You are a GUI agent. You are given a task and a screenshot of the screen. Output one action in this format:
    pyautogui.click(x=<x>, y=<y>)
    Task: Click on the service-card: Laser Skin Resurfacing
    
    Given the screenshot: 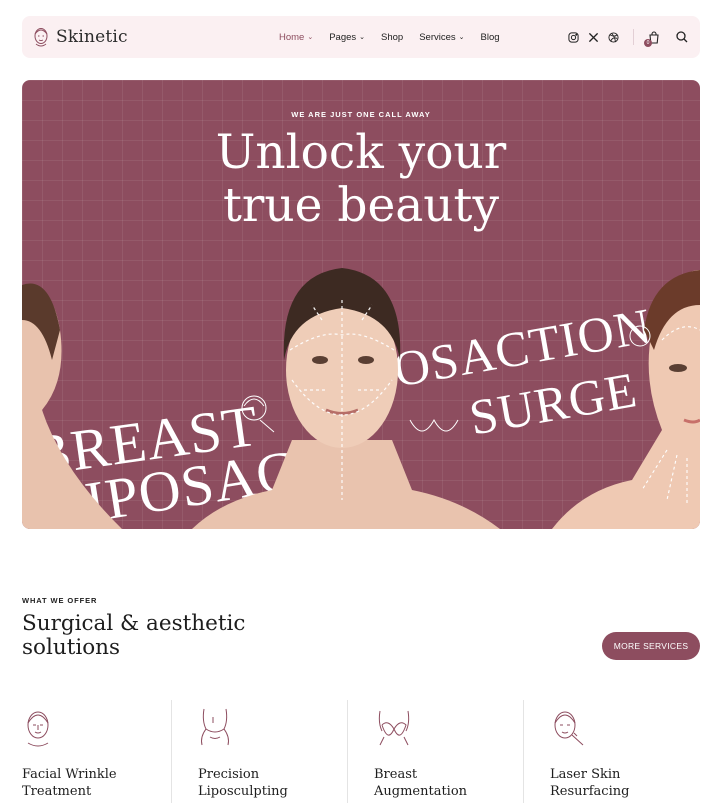 What is the action you would take?
    pyautogui.click(x=612, y=751)
    